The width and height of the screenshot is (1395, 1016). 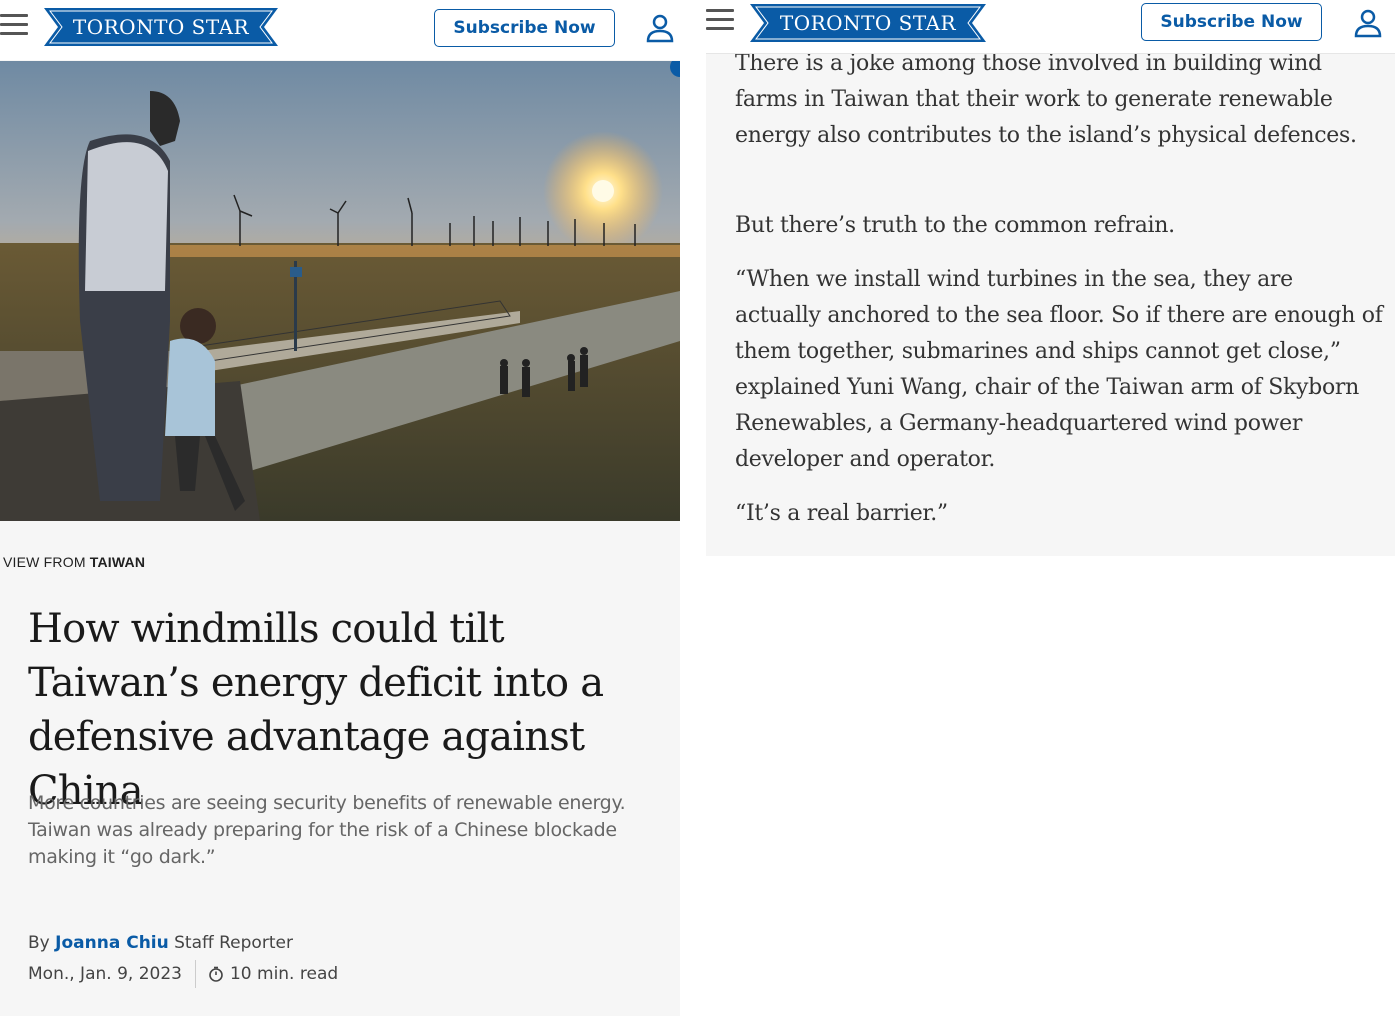 I want to click on site-header-sticky: TORONTO STAR Subscribe Now, so click(x=1050, y=27).